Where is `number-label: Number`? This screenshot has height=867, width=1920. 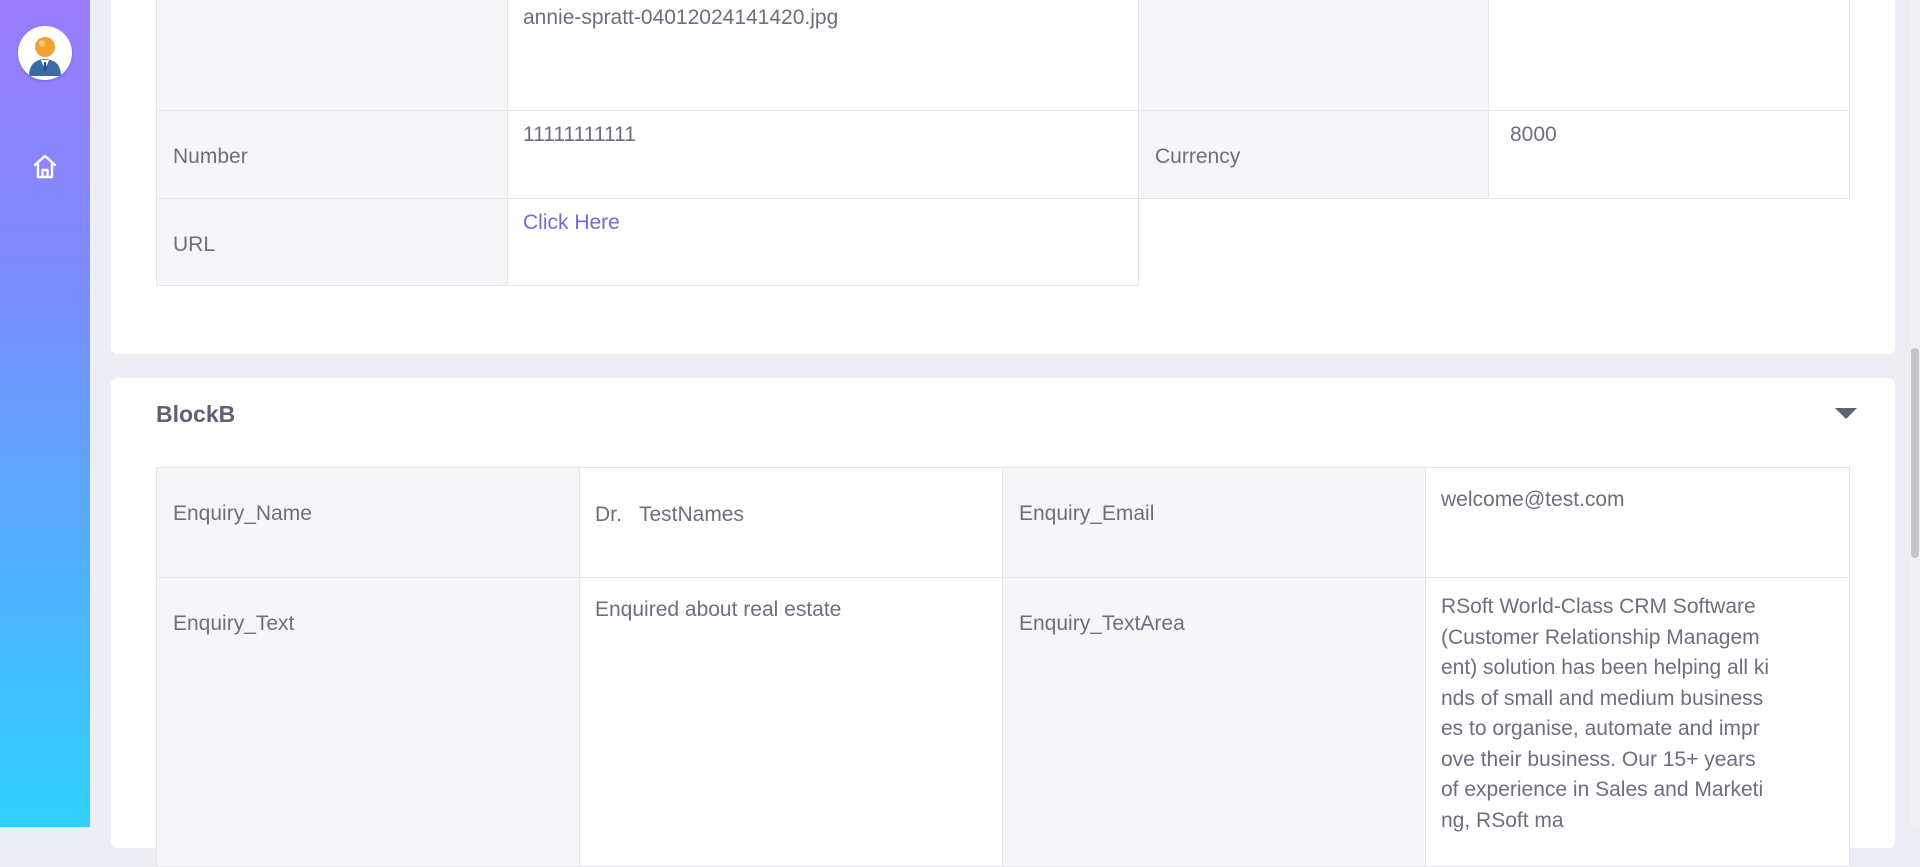
number-label: Number is located at coordinates (210, 156).